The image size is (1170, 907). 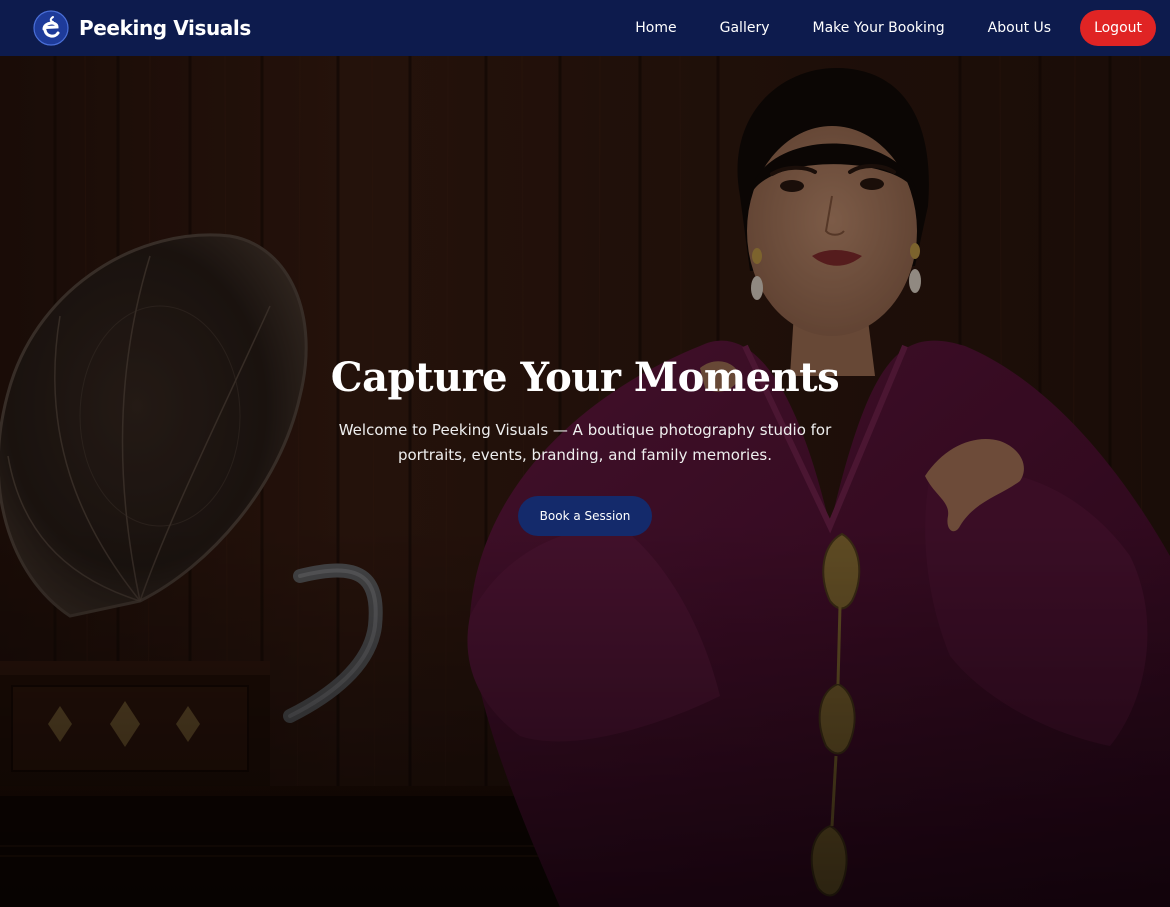 What do you see at coordinates (1019, 28) in the screenshot?
I see `nav-link-about-us: About Us` at bounding box center [1019, 28].